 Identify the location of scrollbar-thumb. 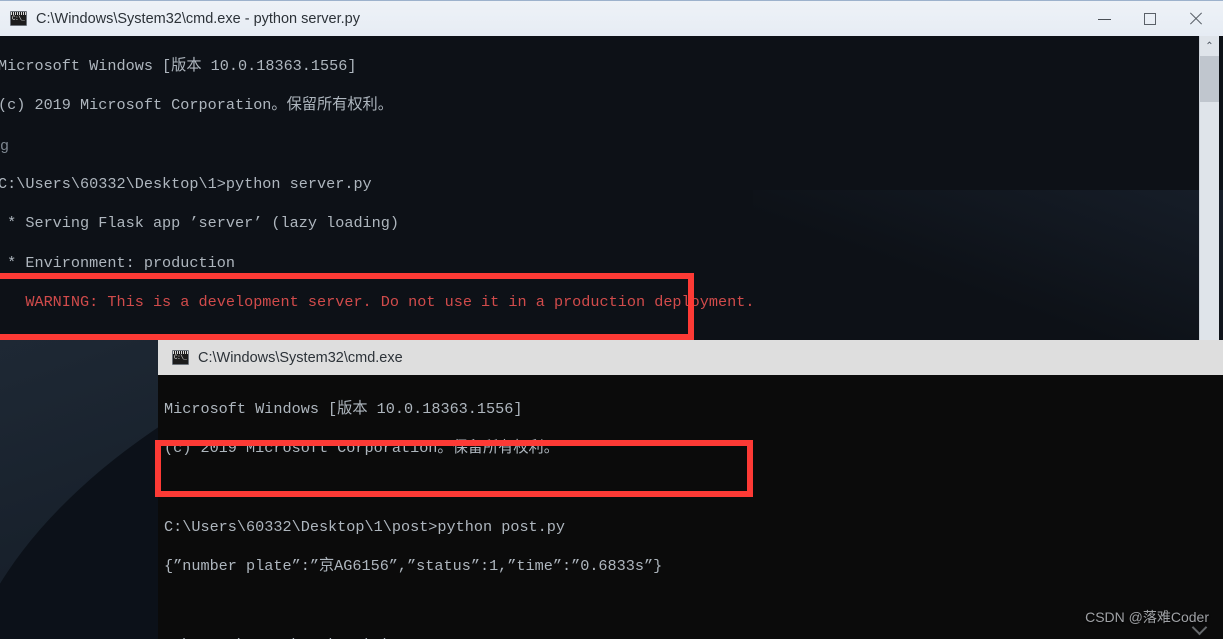
(1209, 79).